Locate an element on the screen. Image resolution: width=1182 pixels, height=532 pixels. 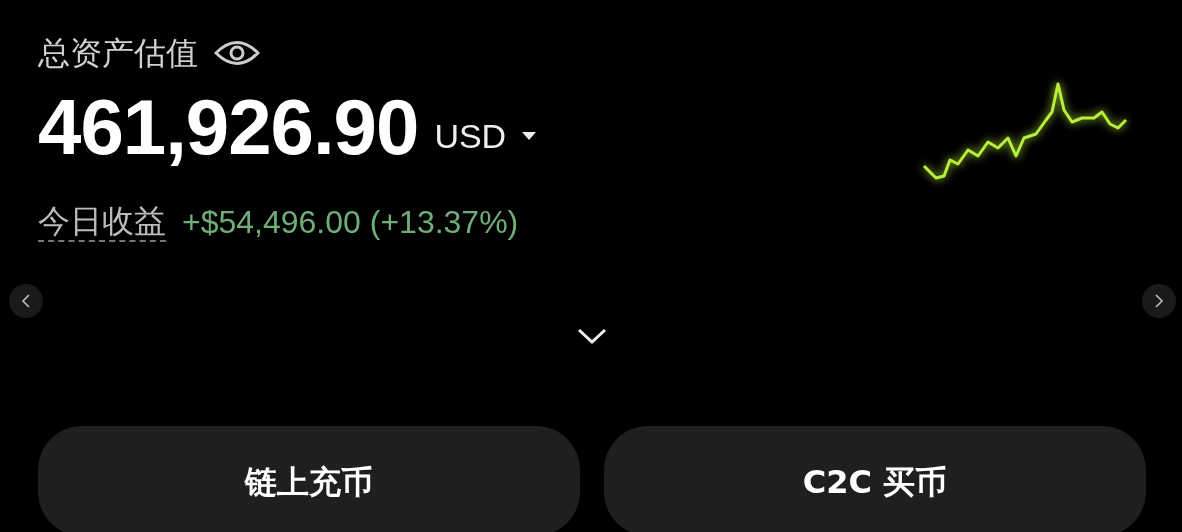
next-button is located at coordinates (1159, 301).